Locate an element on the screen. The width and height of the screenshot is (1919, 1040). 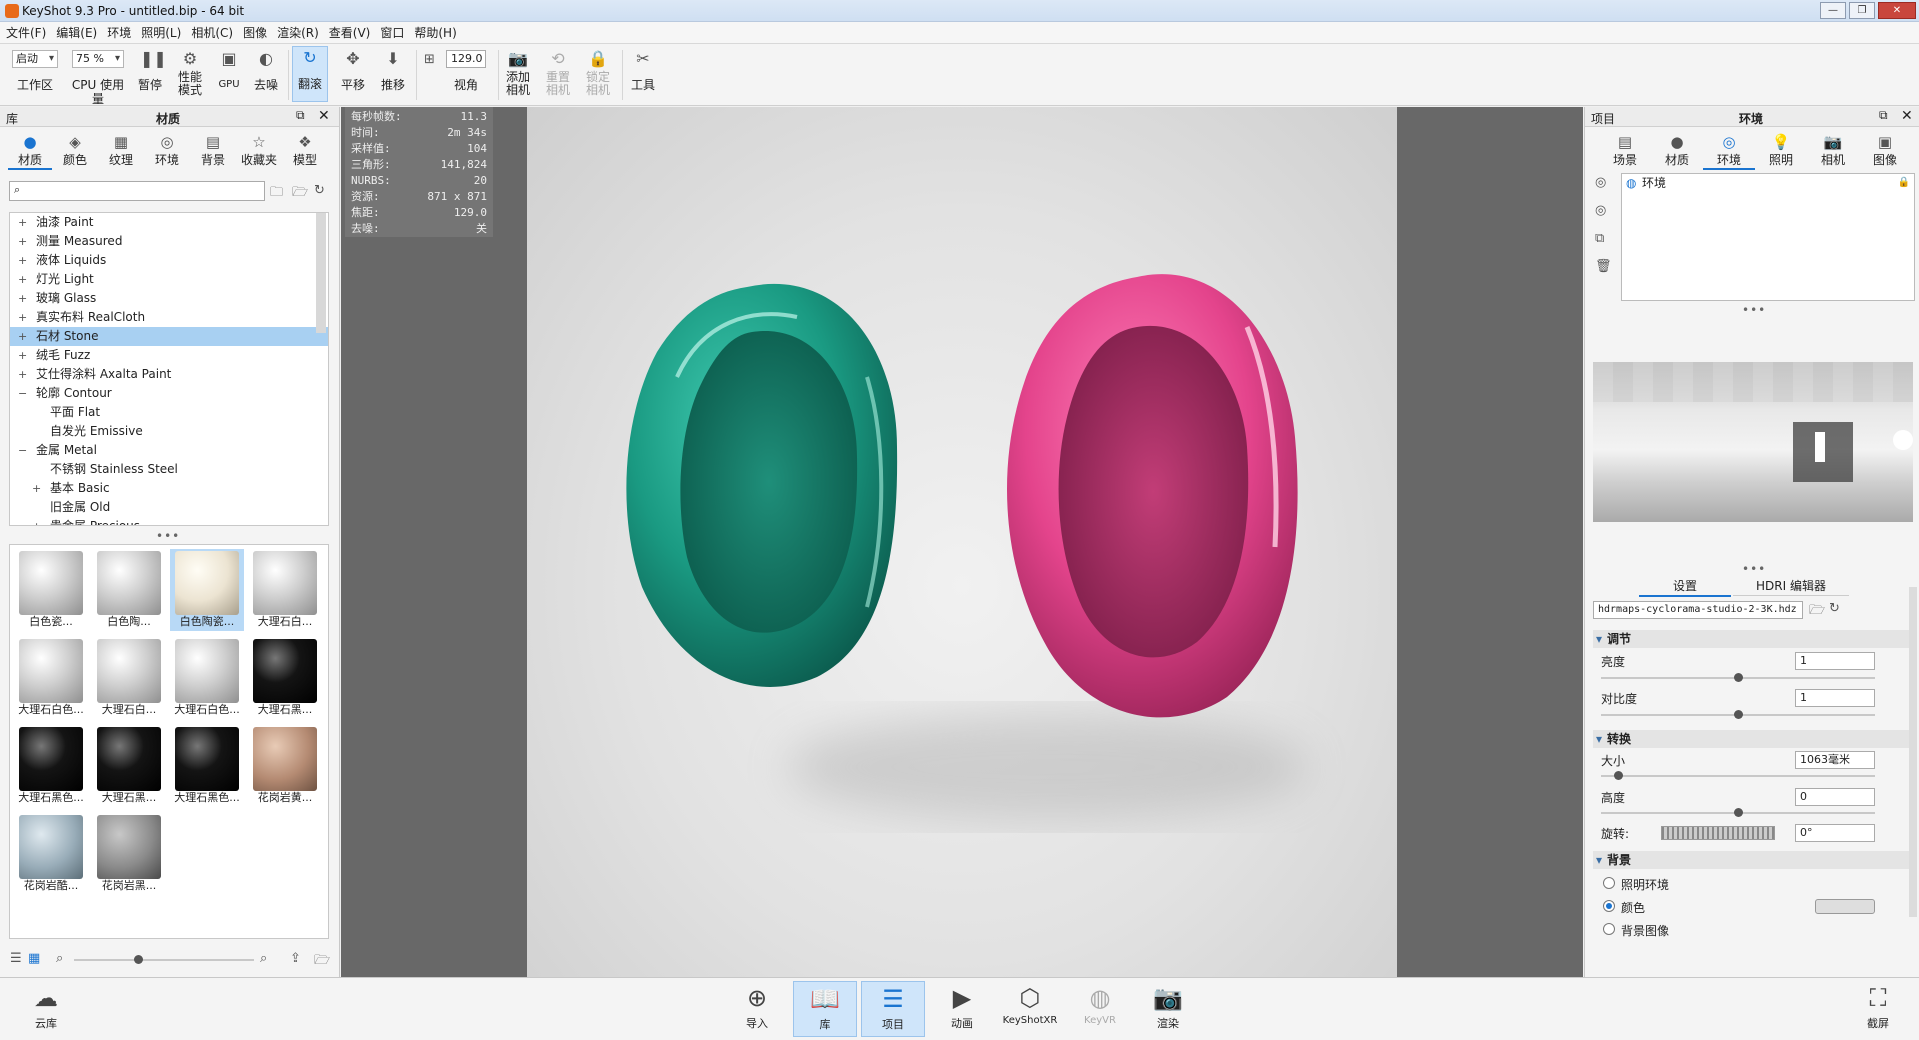
list-view-icon: ☰ is located at coordinates (16, 958).